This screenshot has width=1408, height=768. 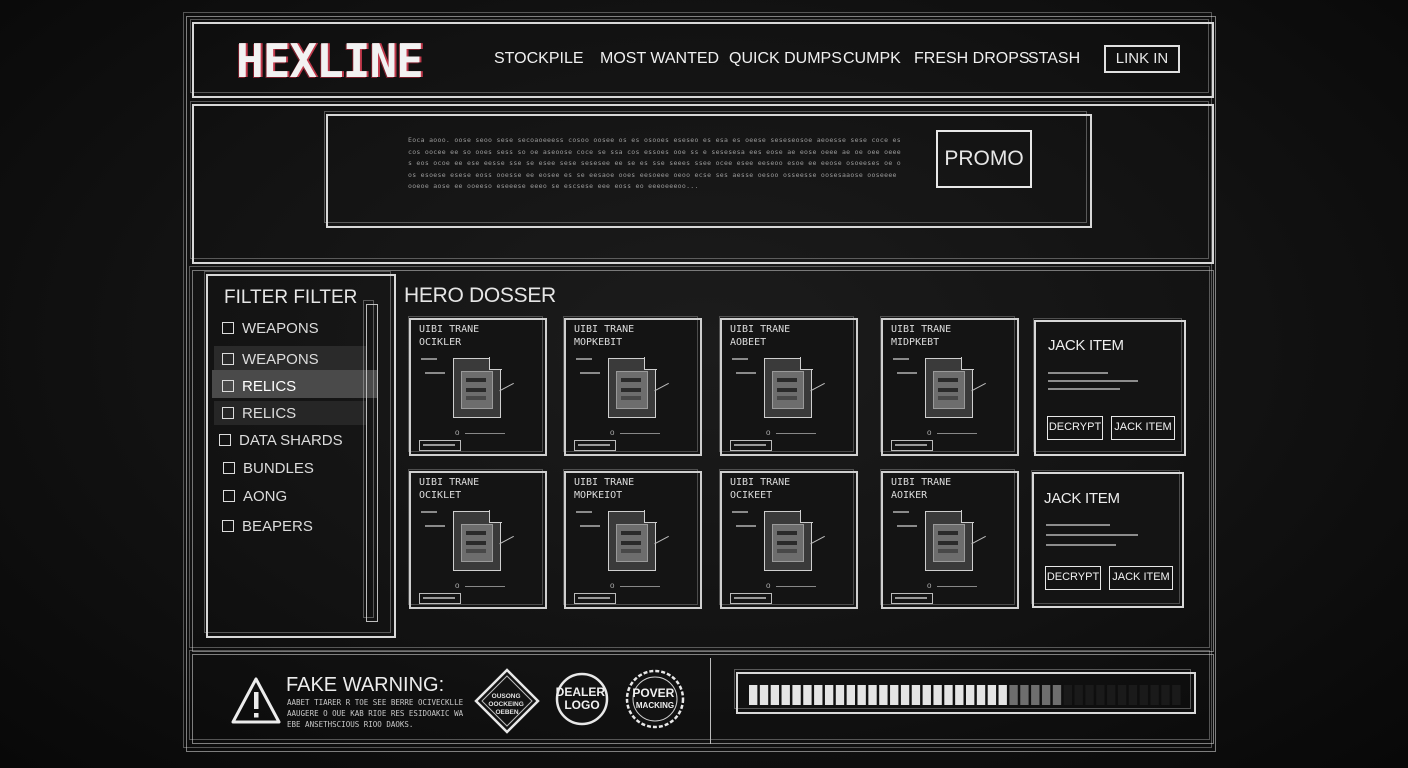 I want to click on badge-line: OEBEN, so click(x=506, y=712).